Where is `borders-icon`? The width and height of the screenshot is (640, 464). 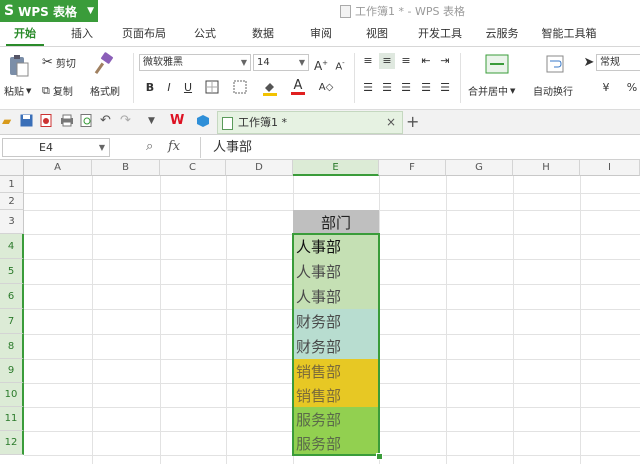 borders-icon is located at coordinates (212, 88).